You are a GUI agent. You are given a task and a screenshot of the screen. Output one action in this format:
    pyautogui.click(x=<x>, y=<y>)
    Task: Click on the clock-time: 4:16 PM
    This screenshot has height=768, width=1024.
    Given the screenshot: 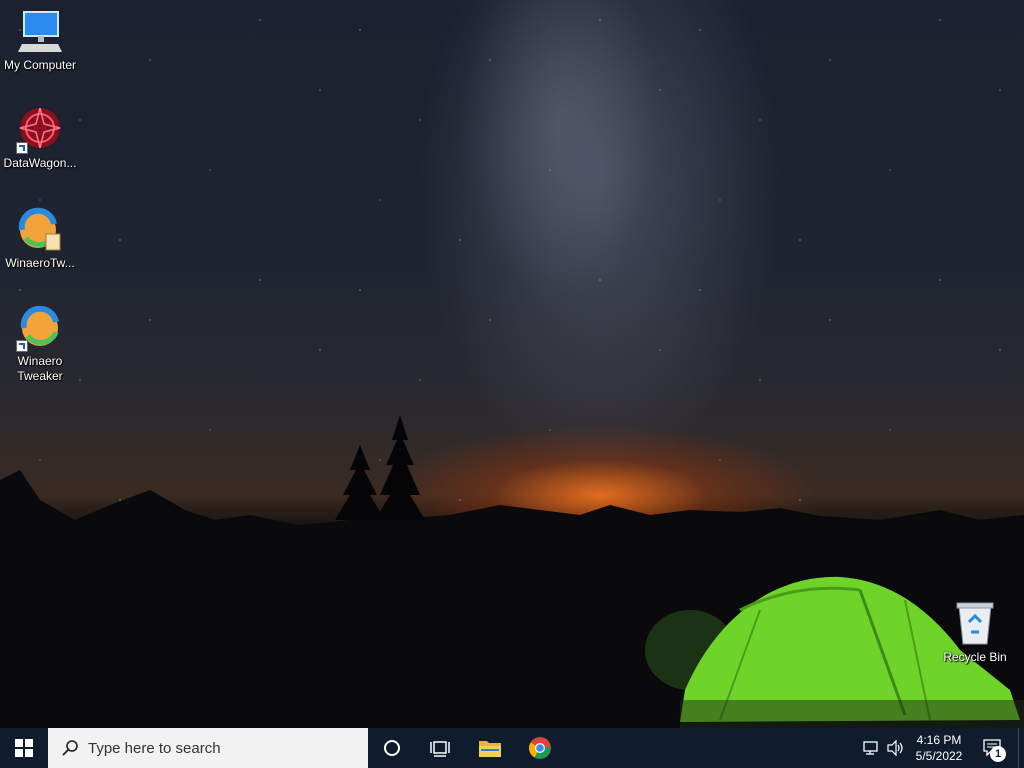 What is the action you would take?
    pyautogui.click(x=939, y=740)
    